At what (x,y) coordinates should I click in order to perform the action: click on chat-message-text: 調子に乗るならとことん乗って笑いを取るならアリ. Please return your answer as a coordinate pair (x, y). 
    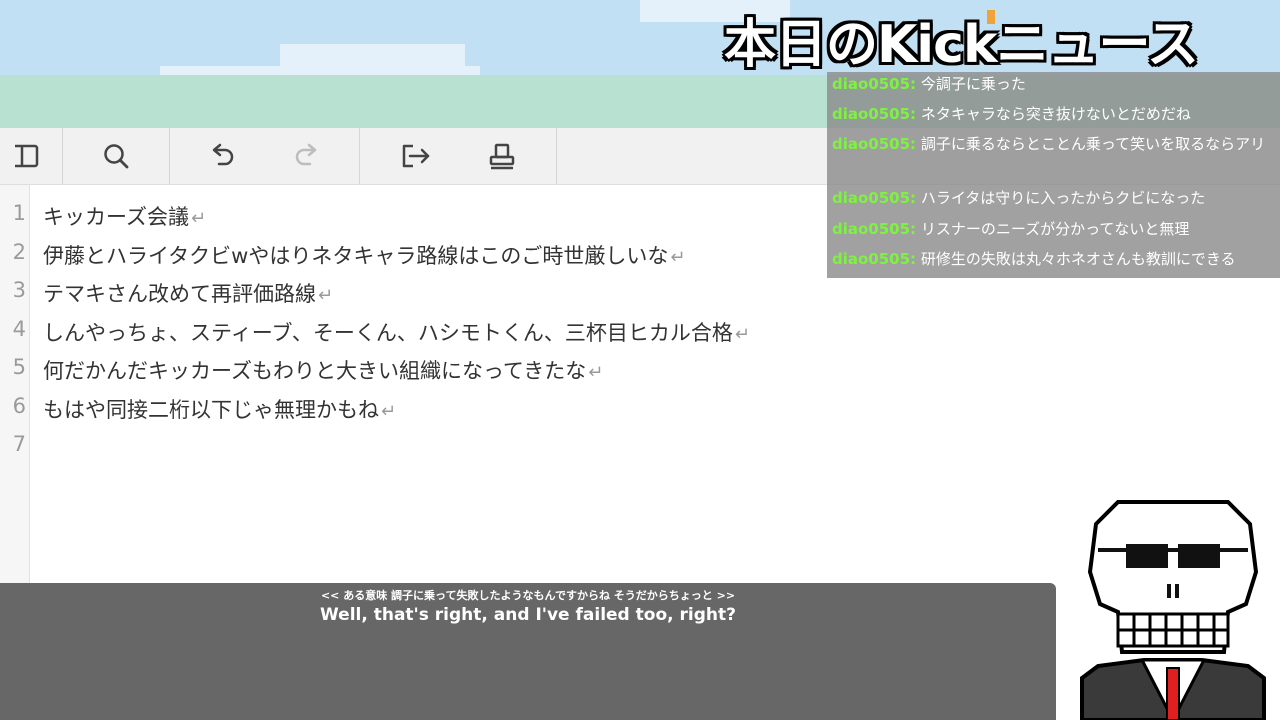
    Looking at the image, I should click on (1093, 144).